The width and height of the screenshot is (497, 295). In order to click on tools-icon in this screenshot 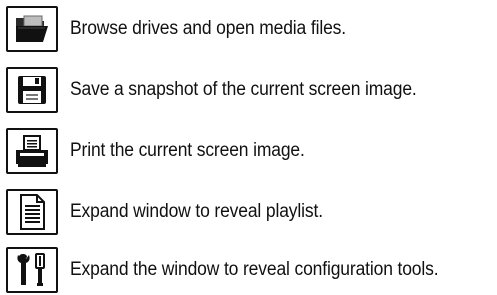, I will do `click(31, 269)`.